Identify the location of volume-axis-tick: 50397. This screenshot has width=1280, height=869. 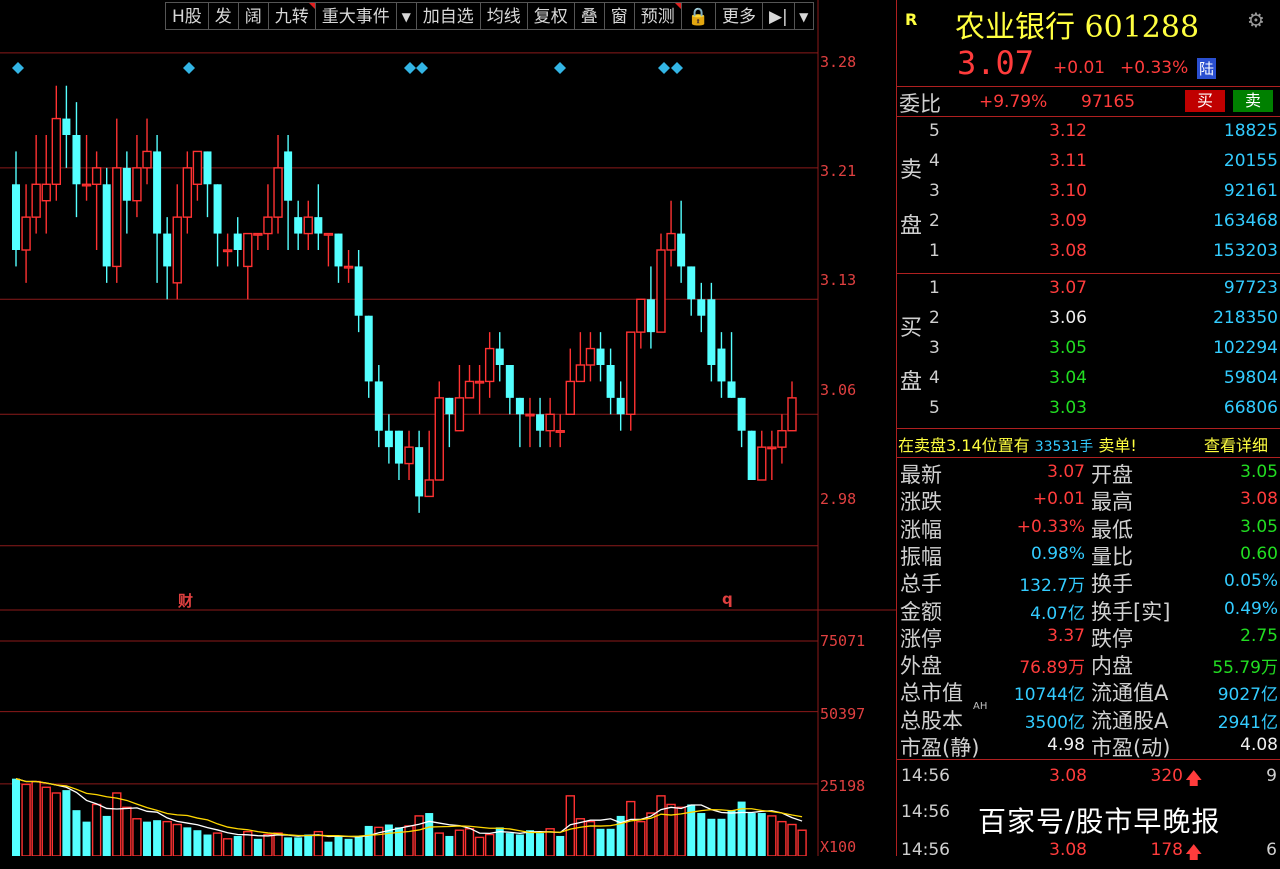
(843, 714).